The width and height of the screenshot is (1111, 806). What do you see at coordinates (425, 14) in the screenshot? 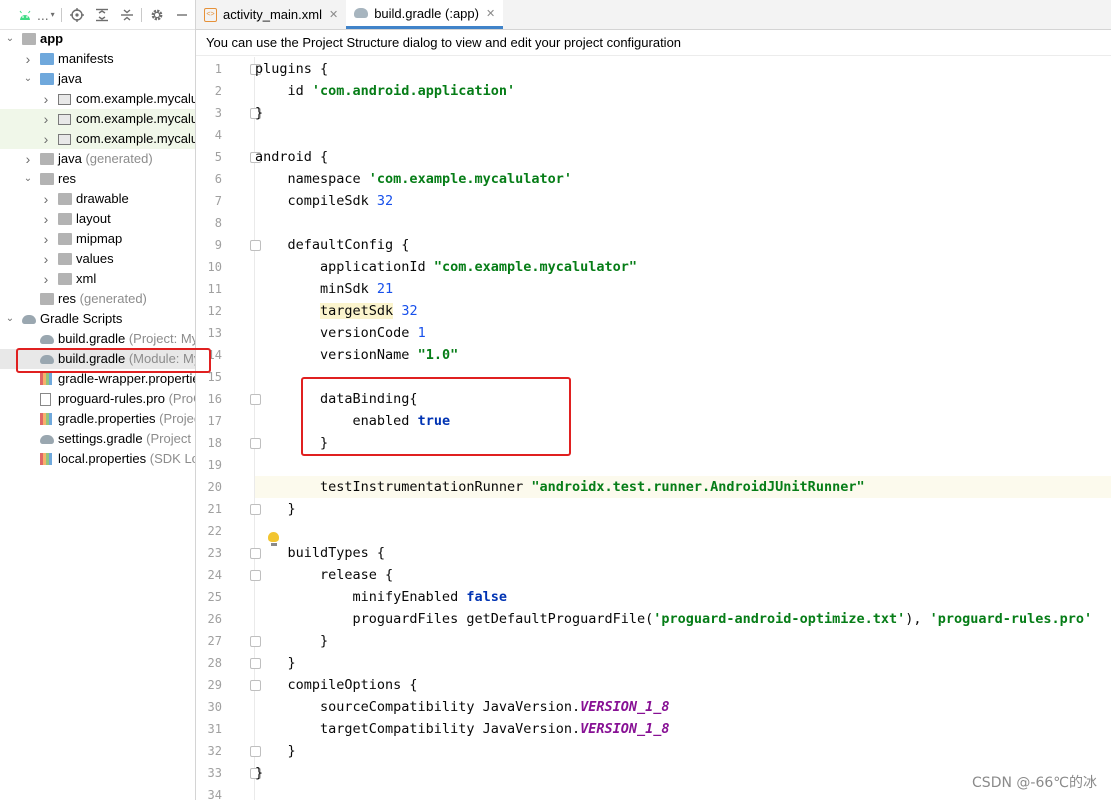
I see `tab-build-gradle-app: build.gradle (:app) ✕` at bounding box center [425, 14].